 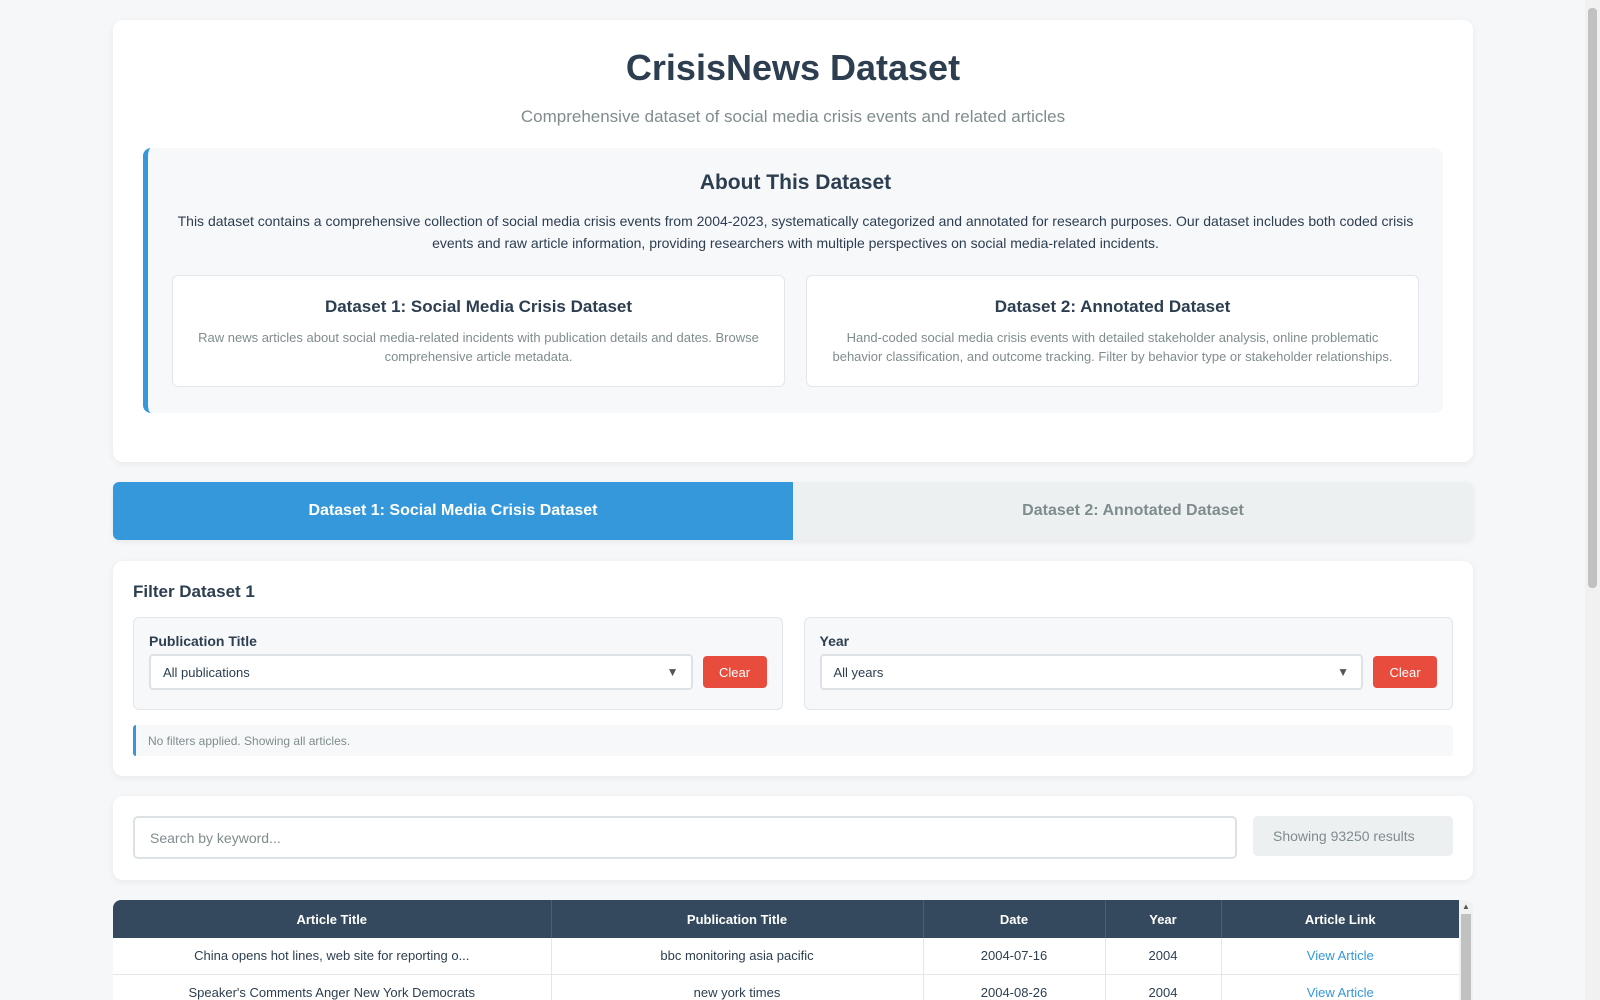 What do you see at coordinates (737, 919) in the screenshot?
I see `column-header-publication-title: Publication Title` at bounding box center [737, 919].